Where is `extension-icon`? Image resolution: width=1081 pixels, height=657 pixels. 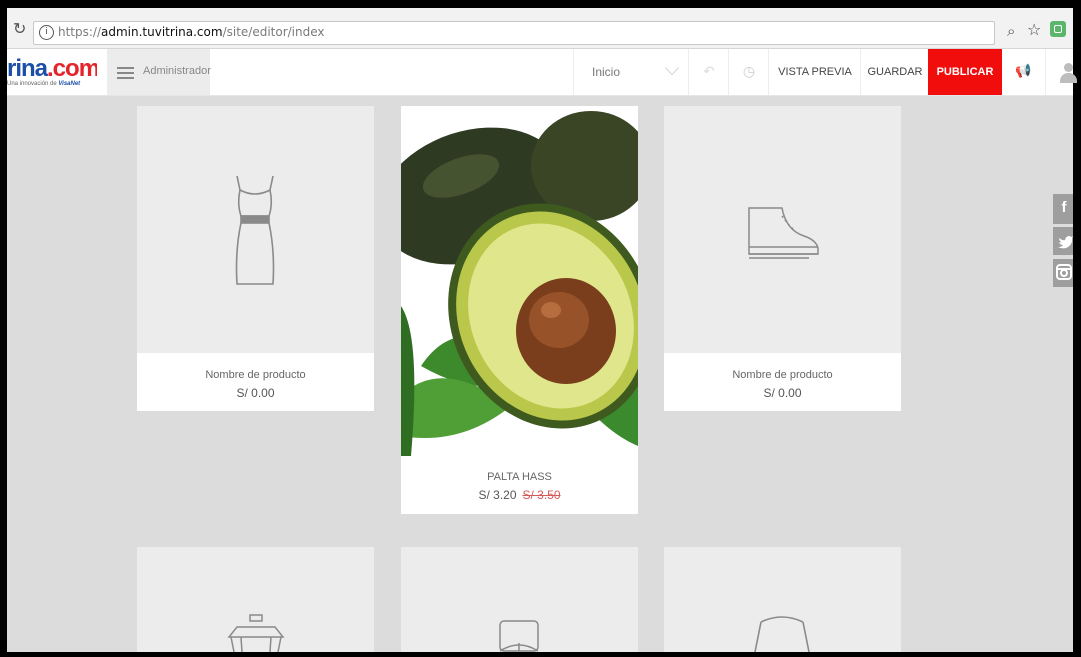 extension-icon is located at coordinates (1058, 29).